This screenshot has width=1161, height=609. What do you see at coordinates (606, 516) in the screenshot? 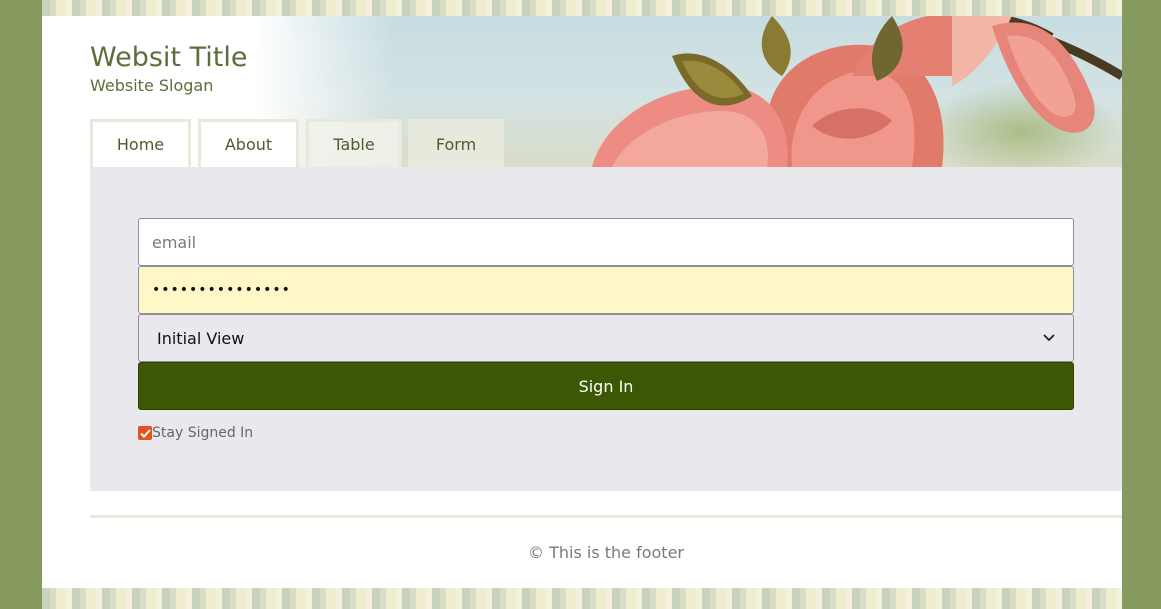
I see `footer-divider` at bounding box center [606, 516].